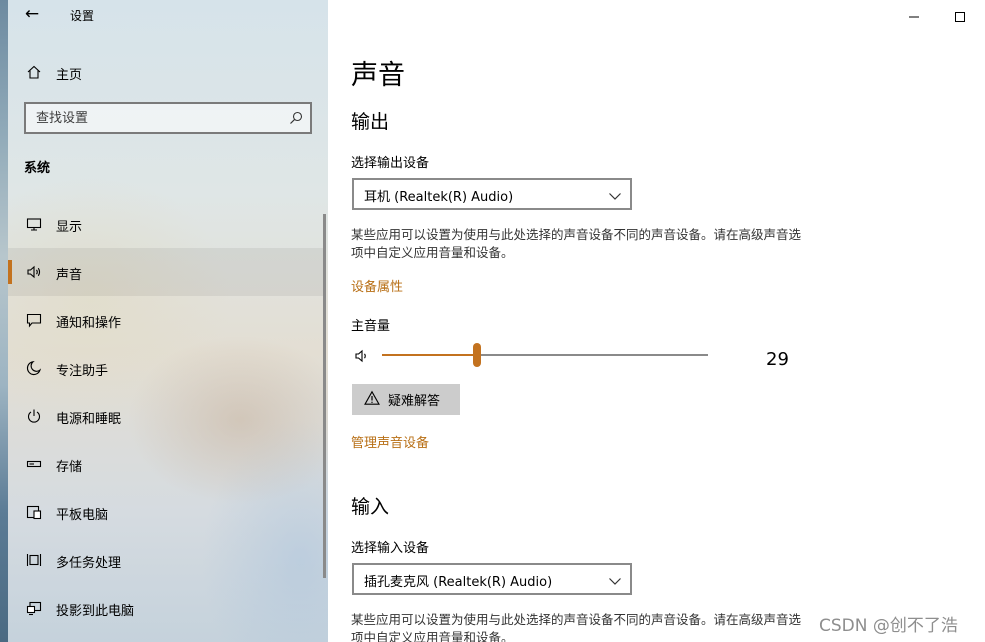 The image size is (985, 642). I want to click on storage-icon, so click(34, 464).